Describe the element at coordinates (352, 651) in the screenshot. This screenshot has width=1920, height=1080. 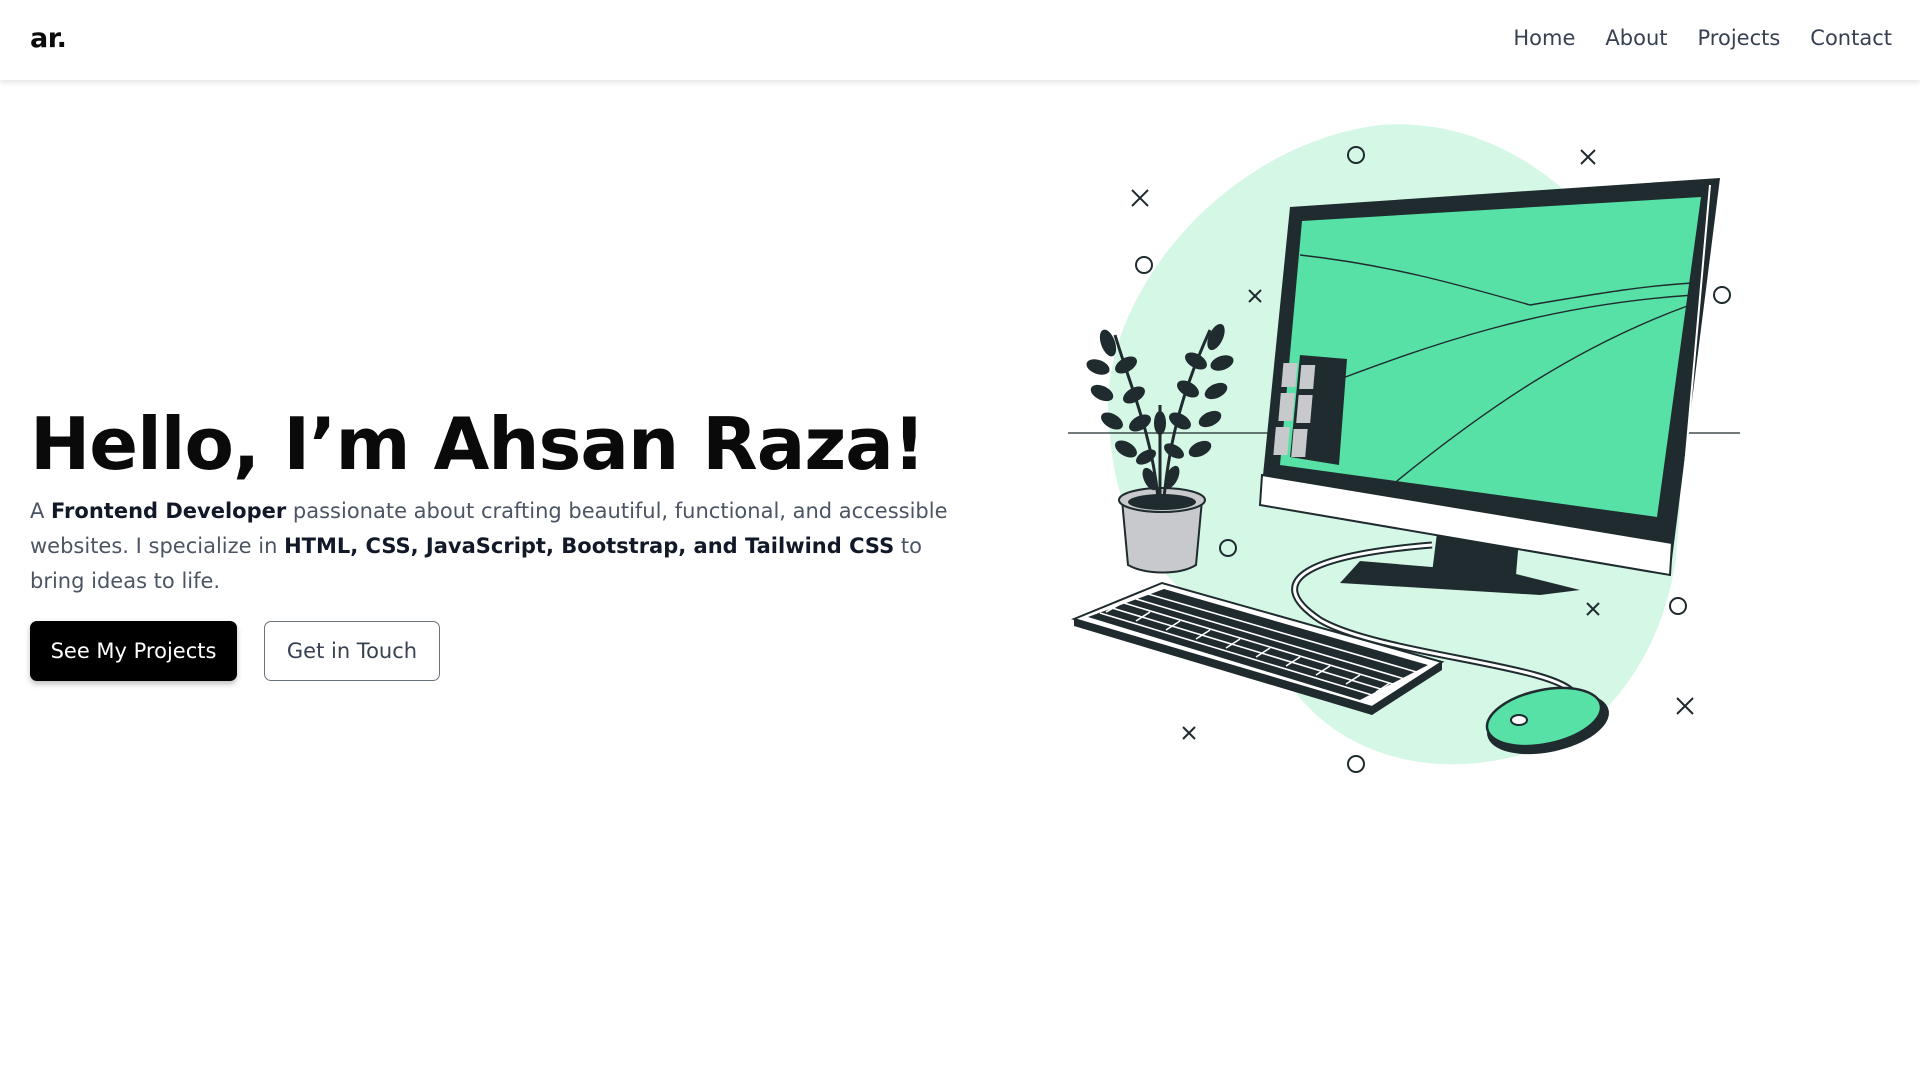
I see `get-in-touch-button: Get in Touch` at that location.